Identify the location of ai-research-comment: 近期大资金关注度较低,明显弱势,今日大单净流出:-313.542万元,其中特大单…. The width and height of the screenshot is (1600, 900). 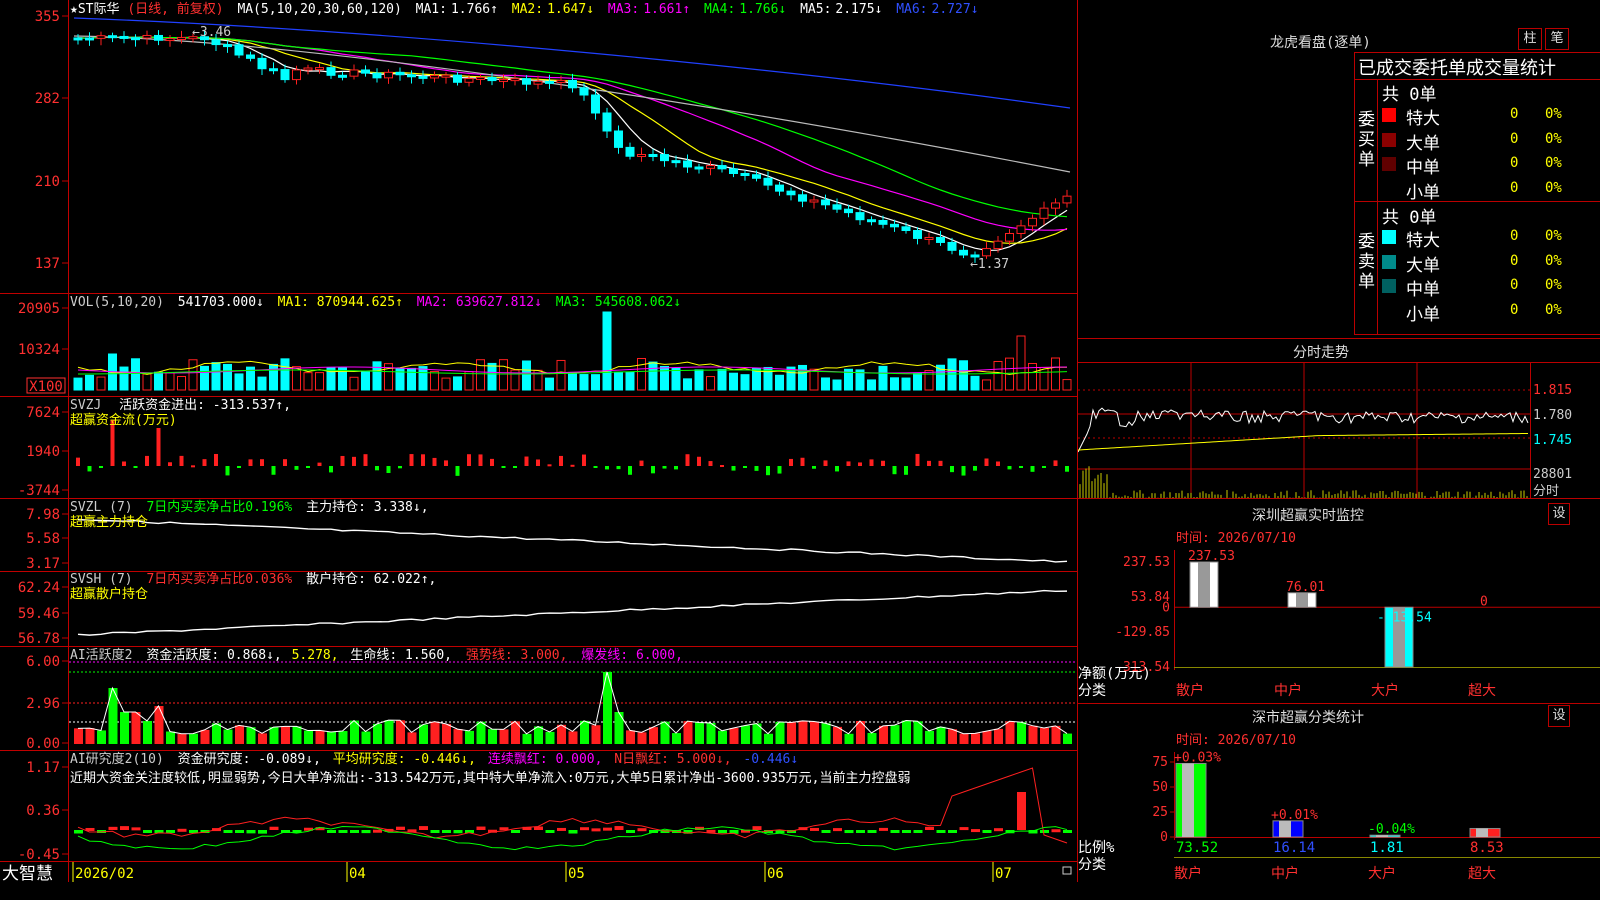
(490, 778).